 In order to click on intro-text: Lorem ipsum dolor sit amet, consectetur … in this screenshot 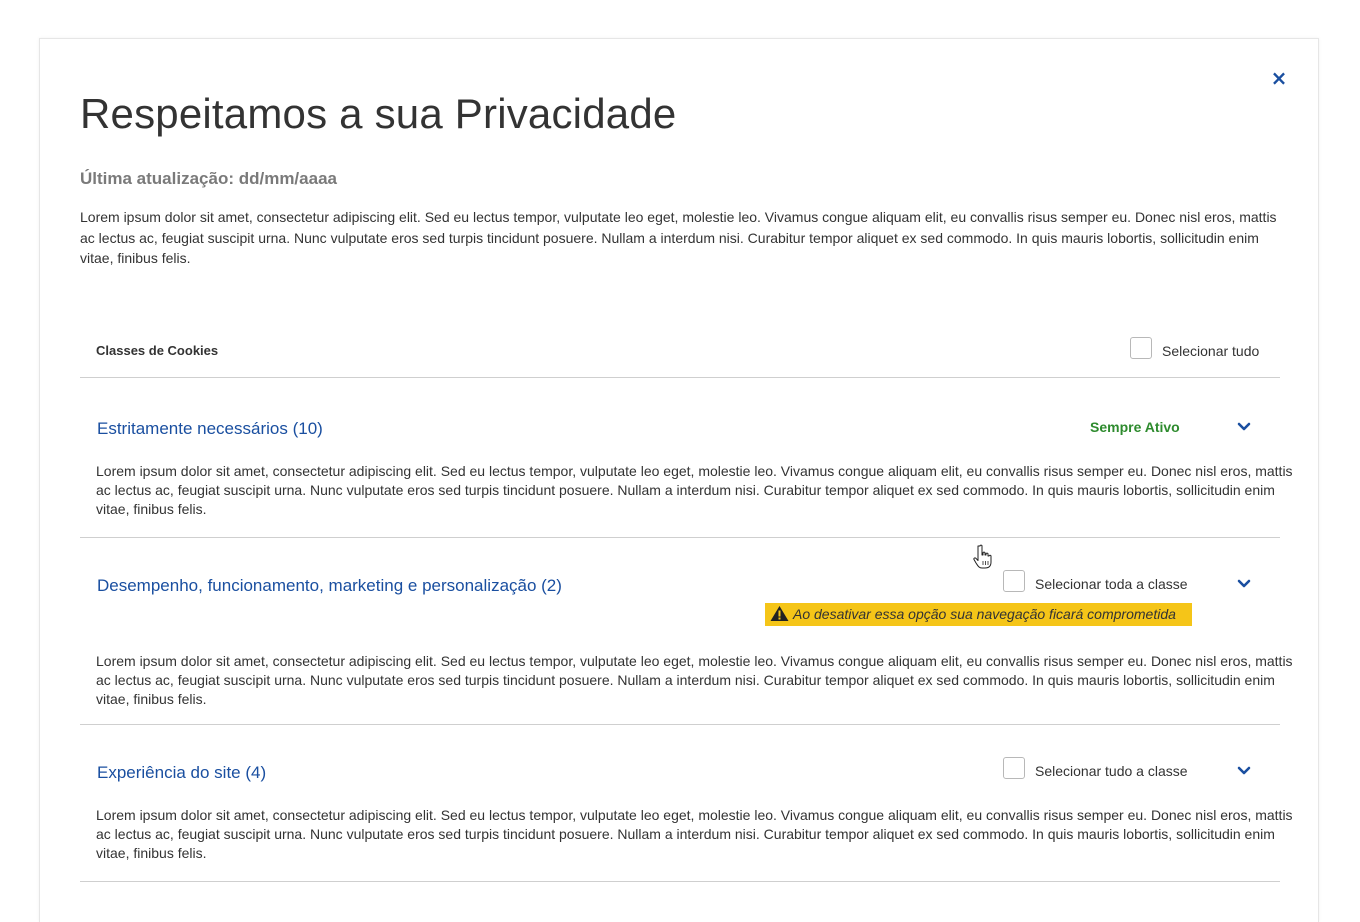, I will do `click(678, 237)`.